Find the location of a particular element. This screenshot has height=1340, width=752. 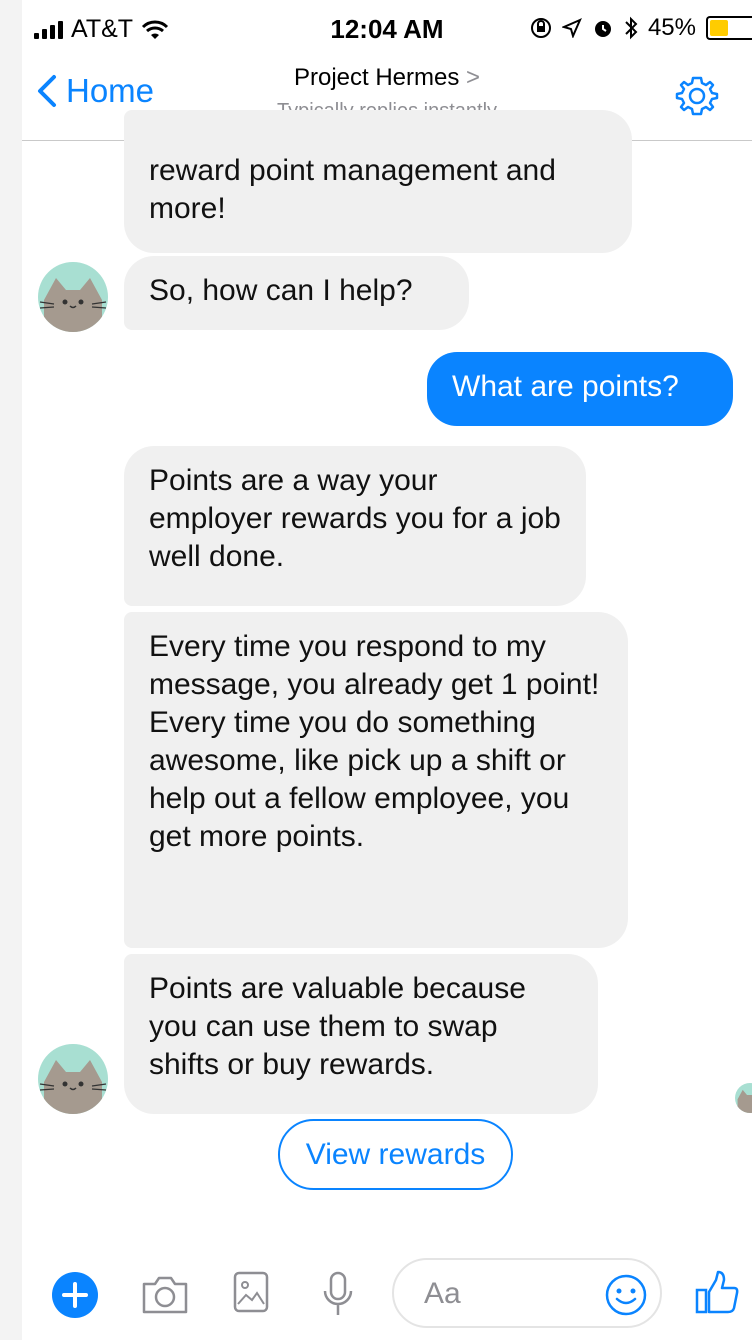

view-rewards-button: View rewards is located at coordinates (395, 1154).